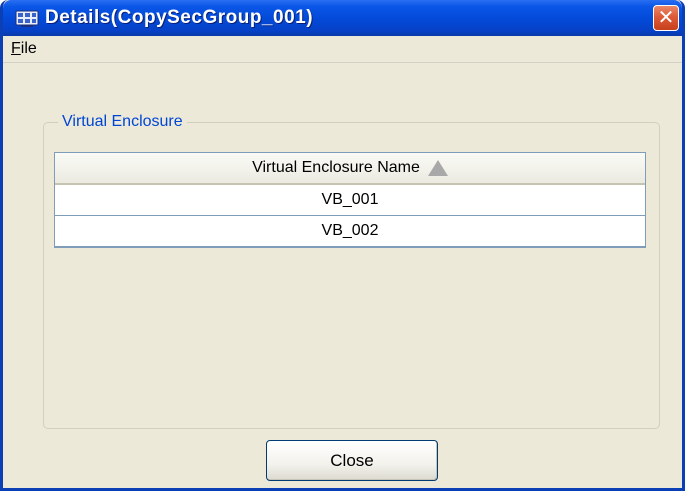 The width and height of the screenshot is (685, 491). I want to click on sort-ascending-icon, so click(437, 168).